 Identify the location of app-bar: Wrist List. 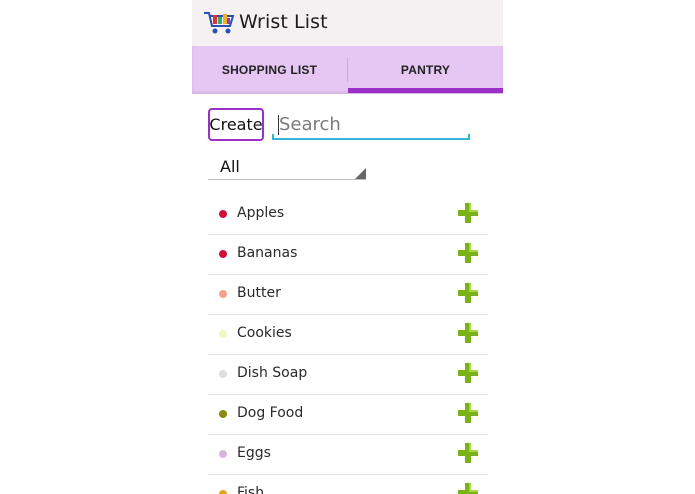
(347, 23).